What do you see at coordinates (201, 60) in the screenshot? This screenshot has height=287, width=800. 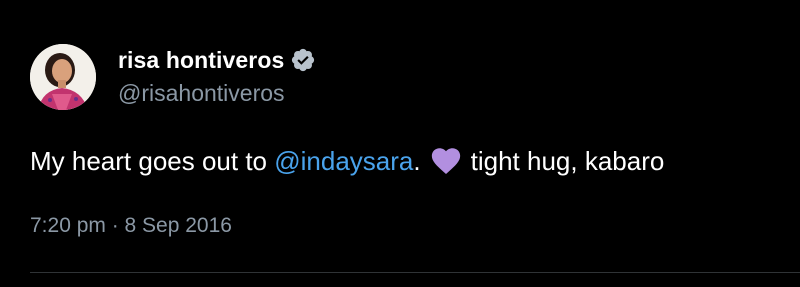 I see `author-display-name: risa hontiveros` at bounding box center [201, 60].